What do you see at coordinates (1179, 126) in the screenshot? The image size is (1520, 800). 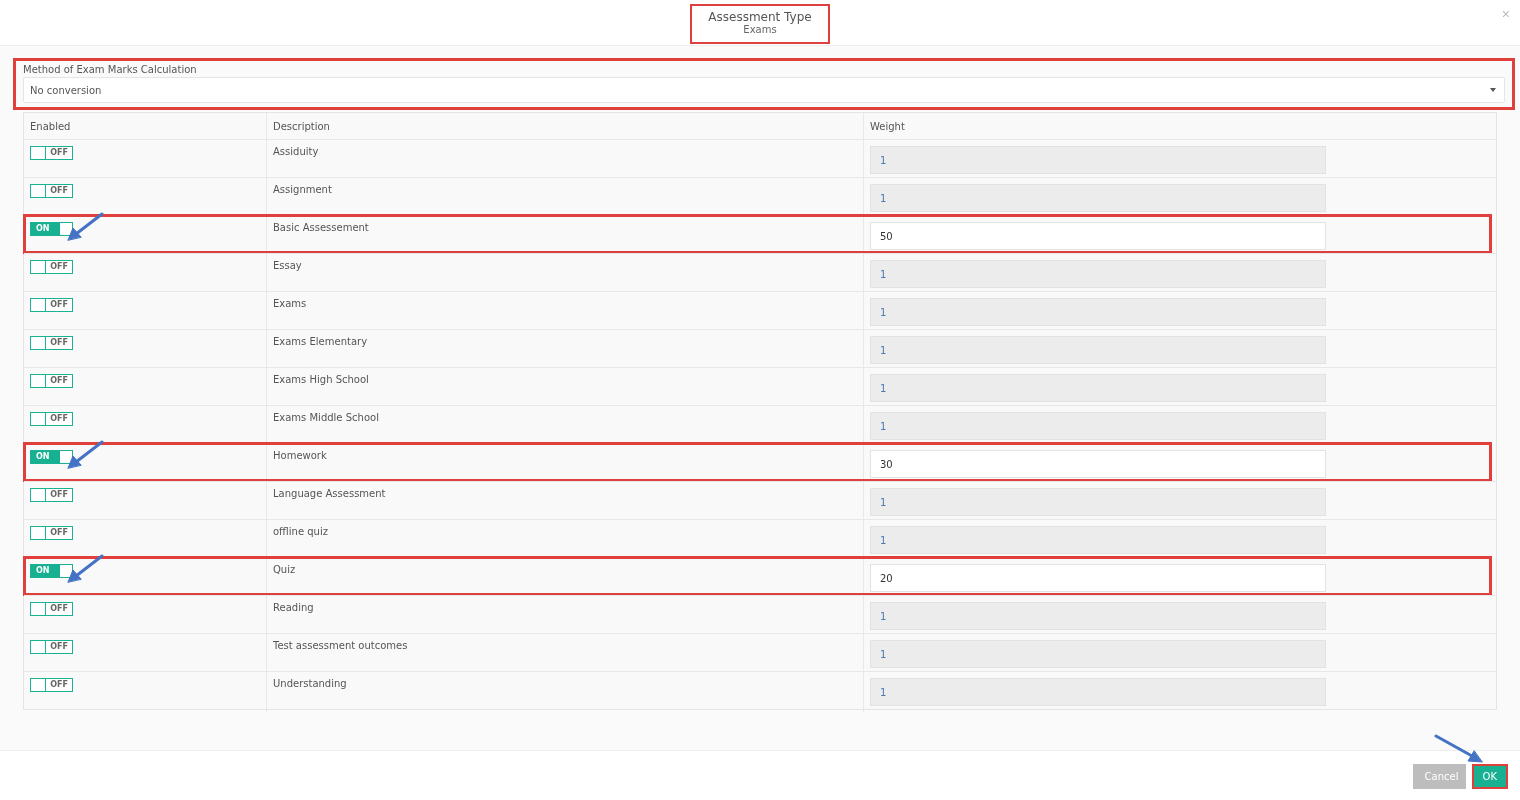 I see `column-header: Weight` at bounding box center [1179, 126].